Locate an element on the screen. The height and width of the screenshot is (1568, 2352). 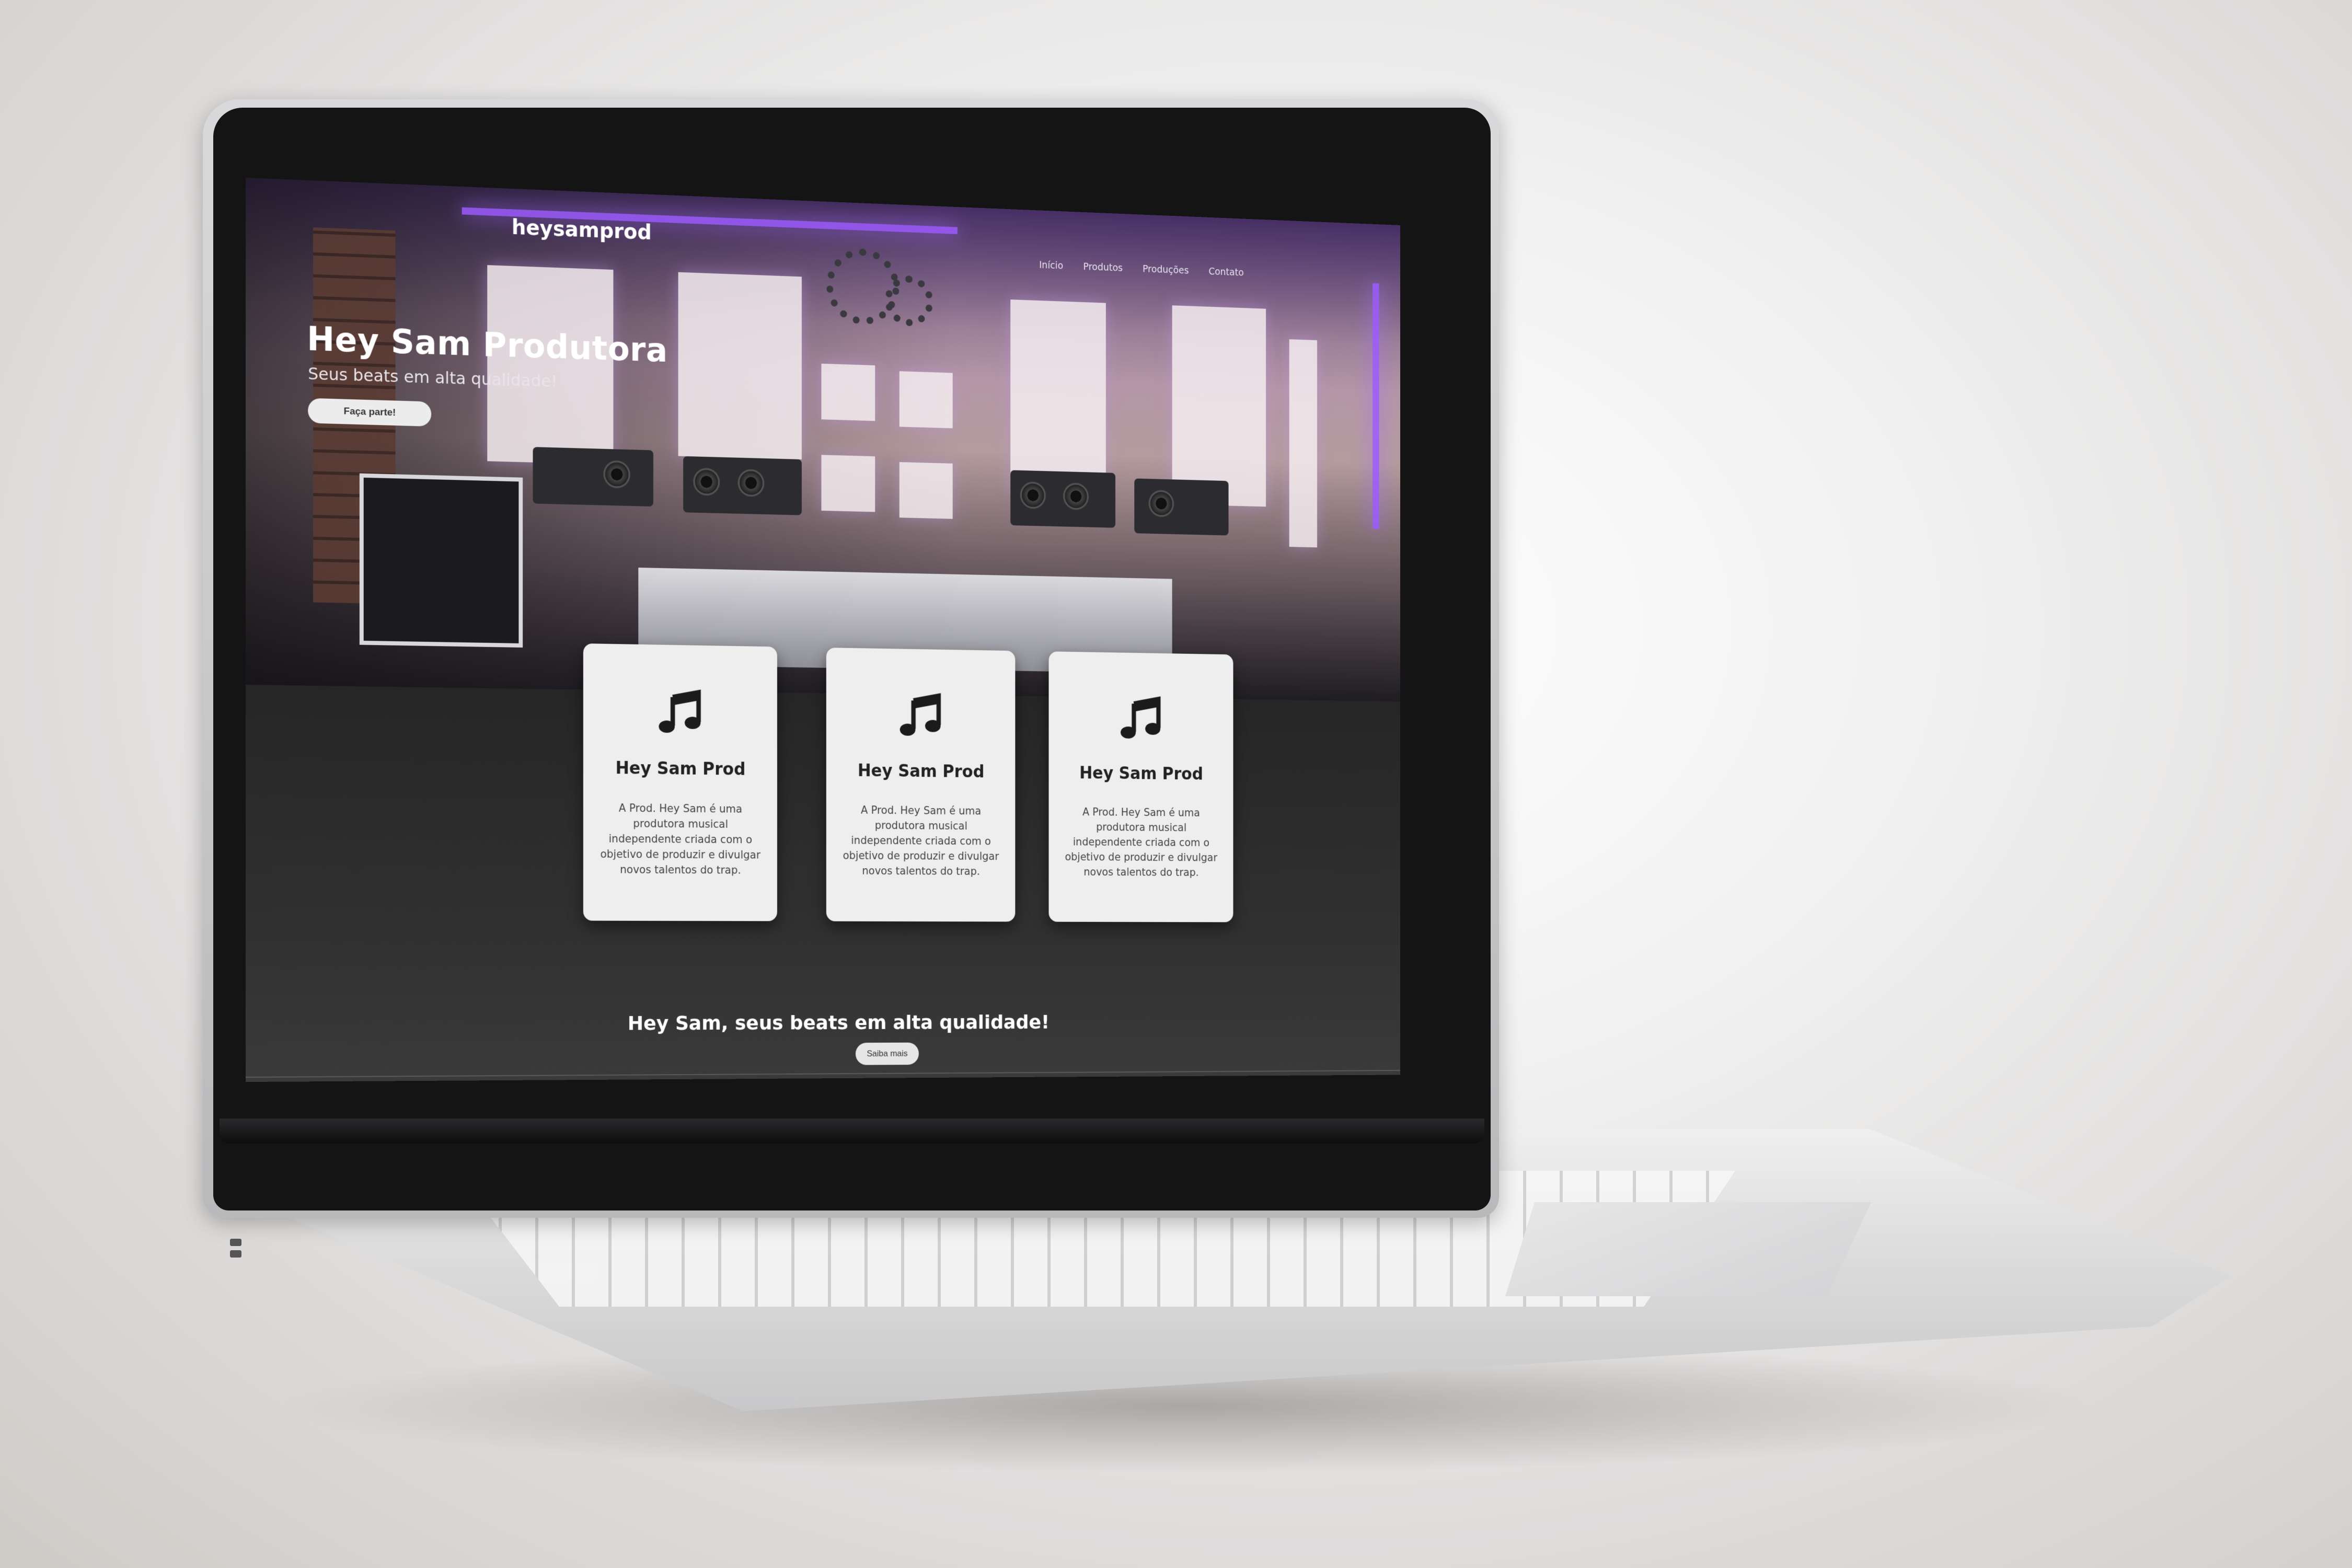
nav-item-produtos: Produtos is located at coordinates (1103, 267).